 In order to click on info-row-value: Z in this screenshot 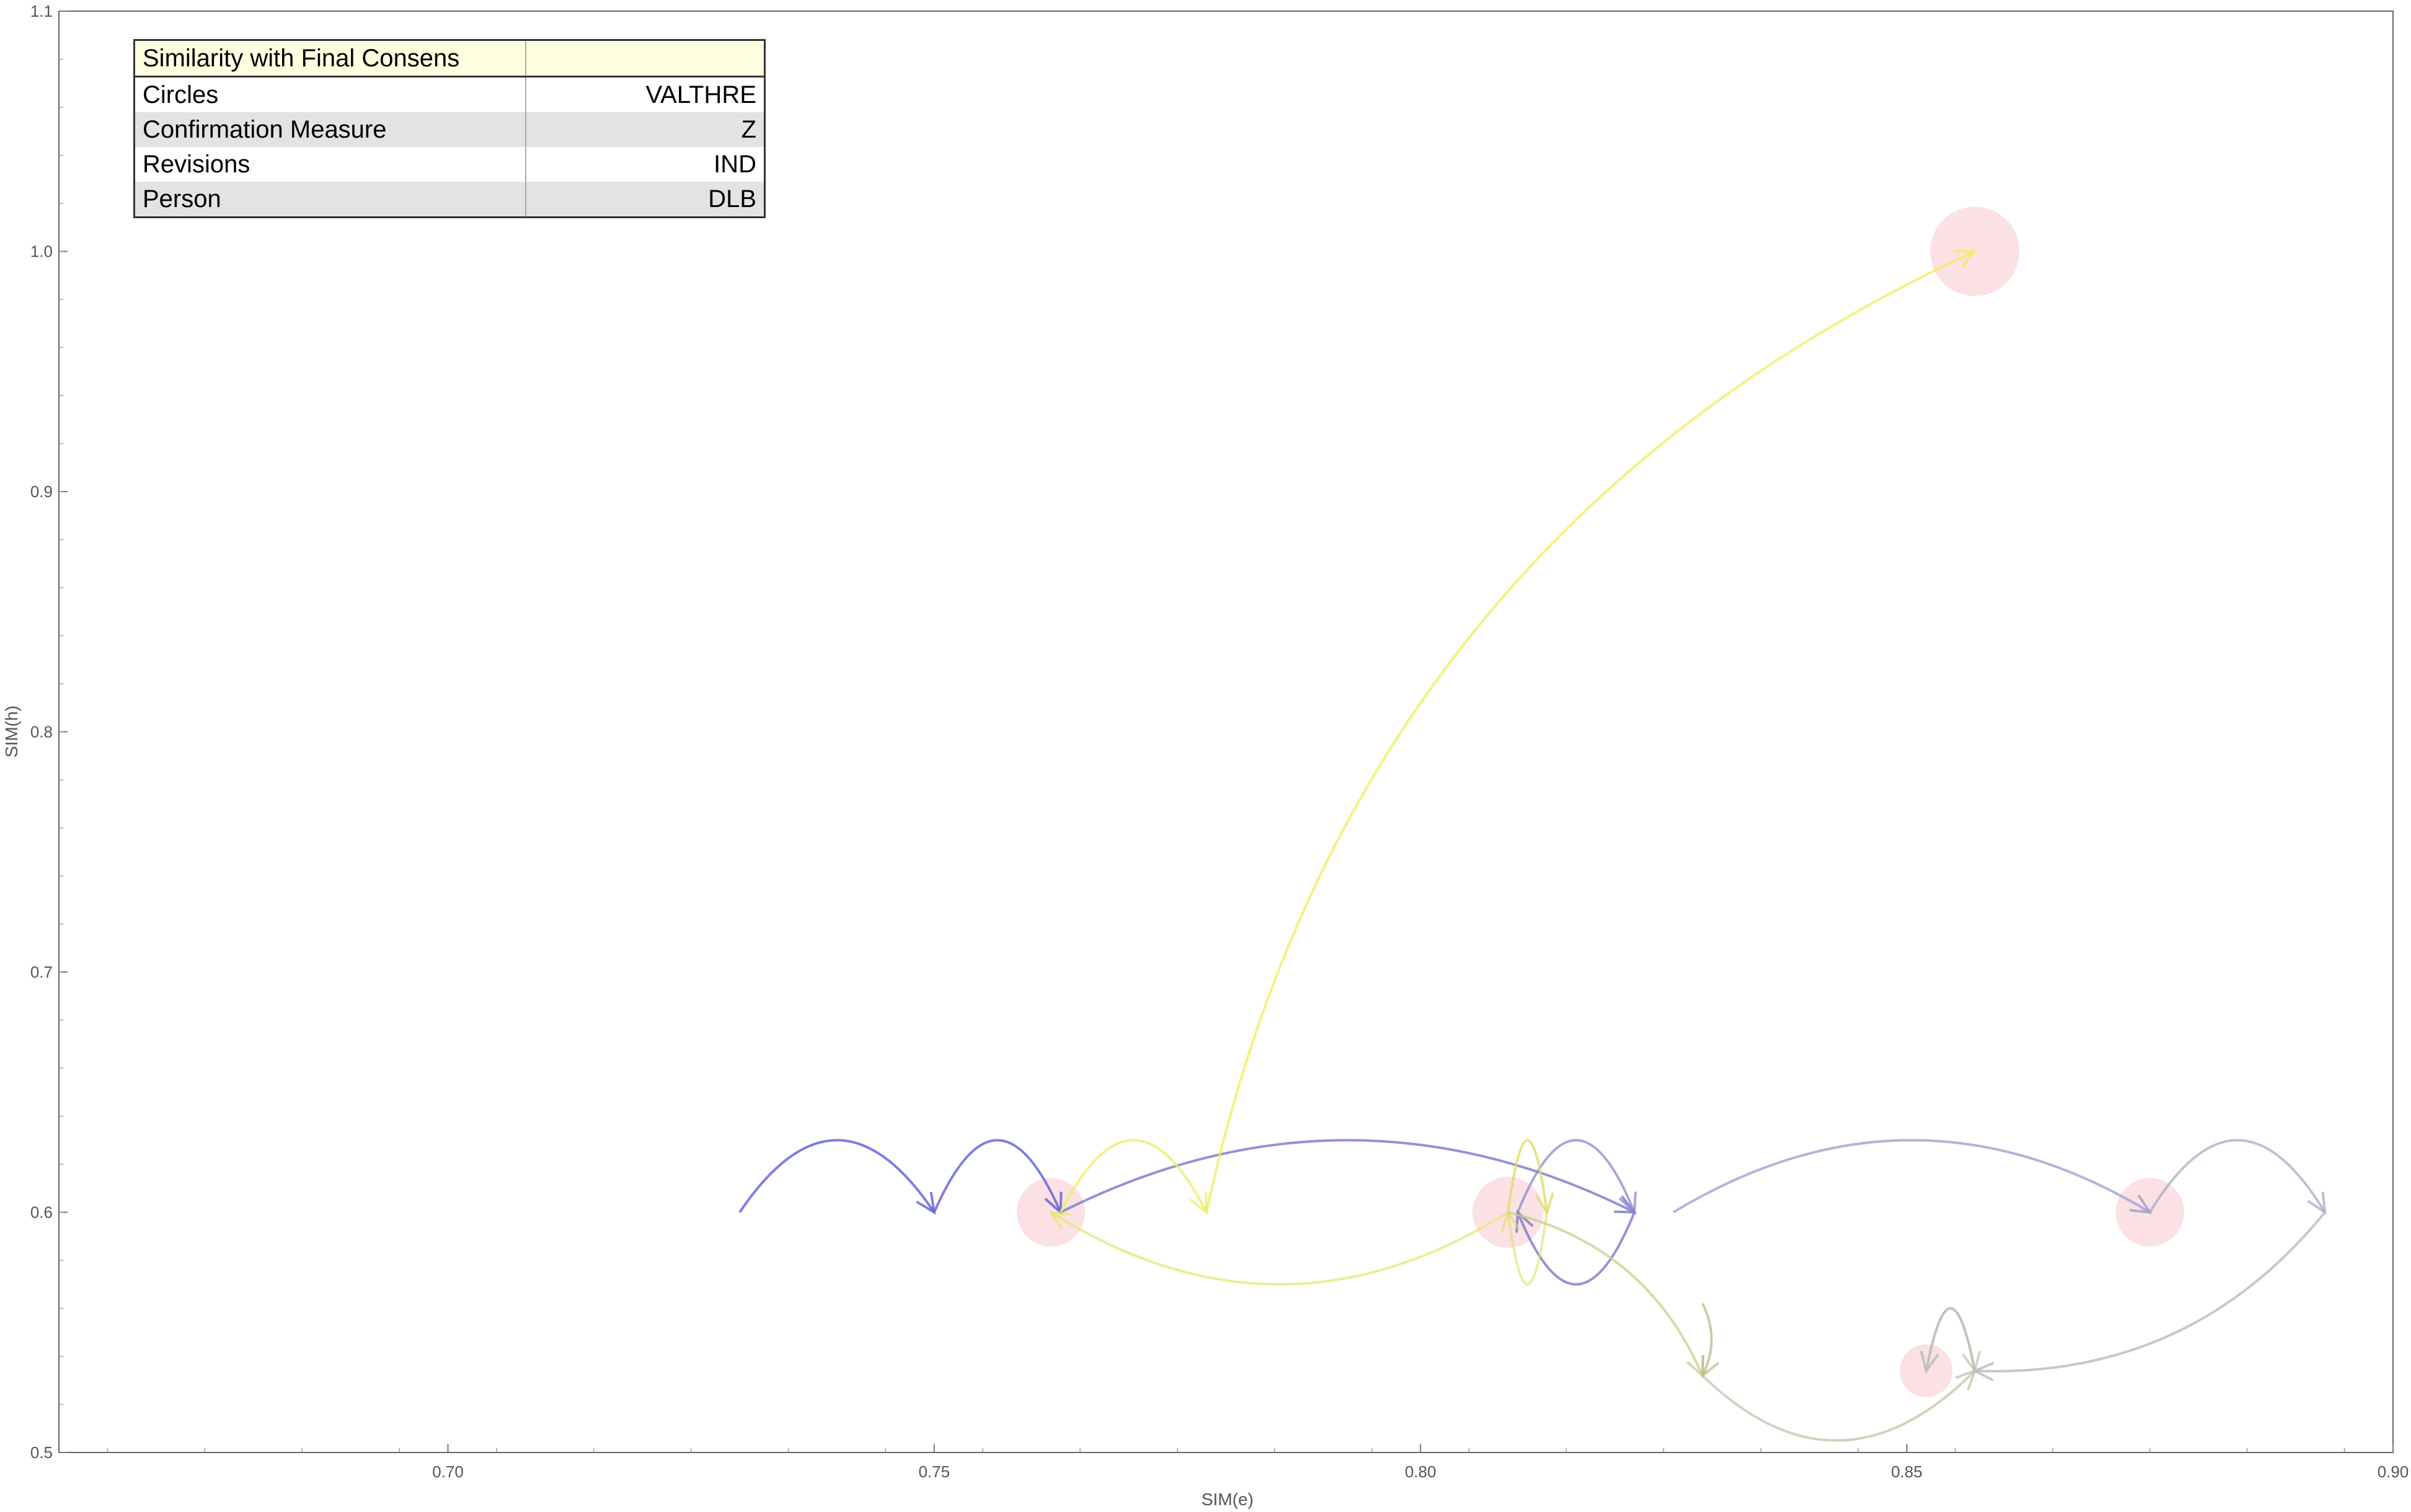, I will do `click(645, 130)`.